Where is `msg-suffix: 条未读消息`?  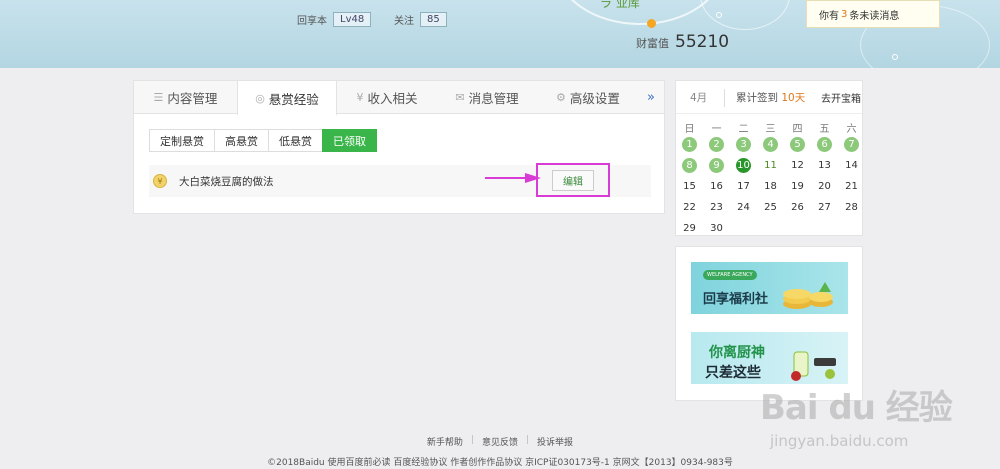
msg-suffix: 条未读消息 is located at coordinates (874, 16).